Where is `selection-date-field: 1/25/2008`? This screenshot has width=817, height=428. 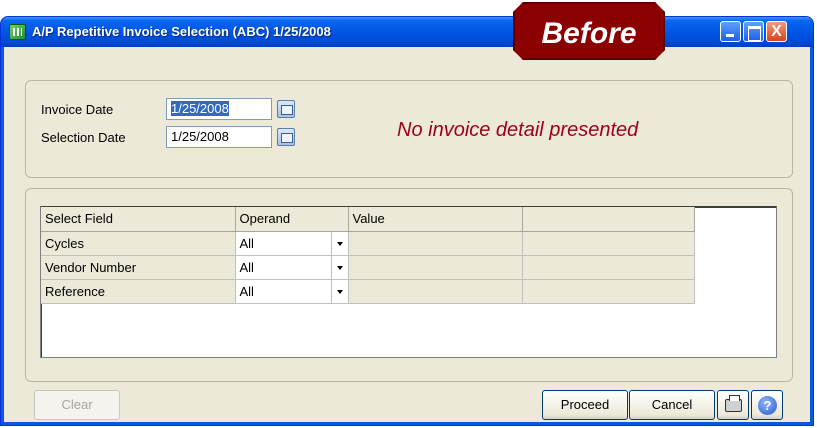
selection-date-field: 1/25/2008 is located at coordinates (219, 137).